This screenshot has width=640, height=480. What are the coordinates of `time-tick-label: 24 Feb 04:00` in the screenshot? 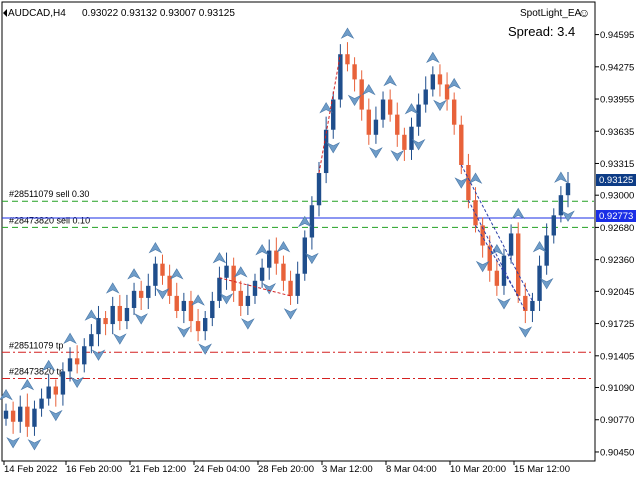 It's located at (222, 469).